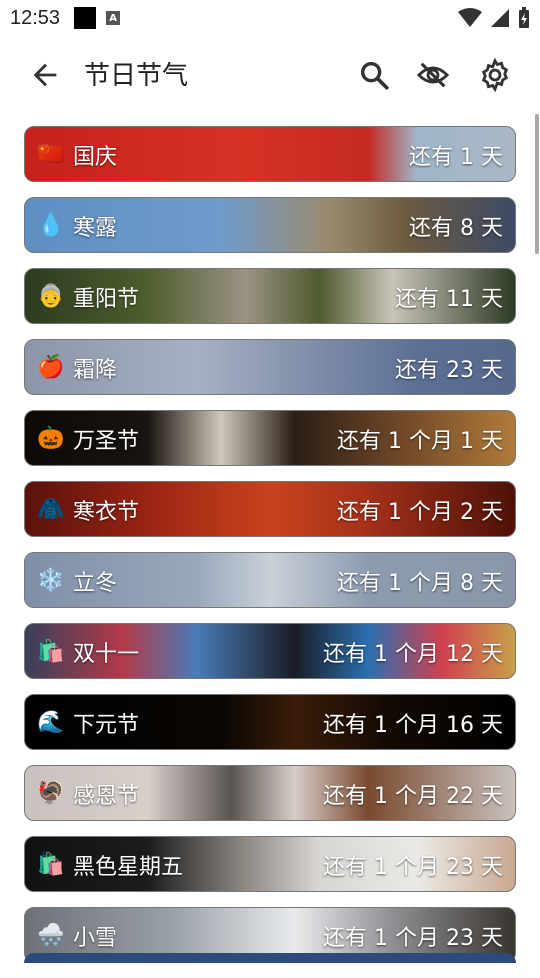  Describe the element at coordinates (270, 509) in the screenshot. I see `holiday-card: 🧥 寒衣节 还有 1 个月 2 天` at that location.